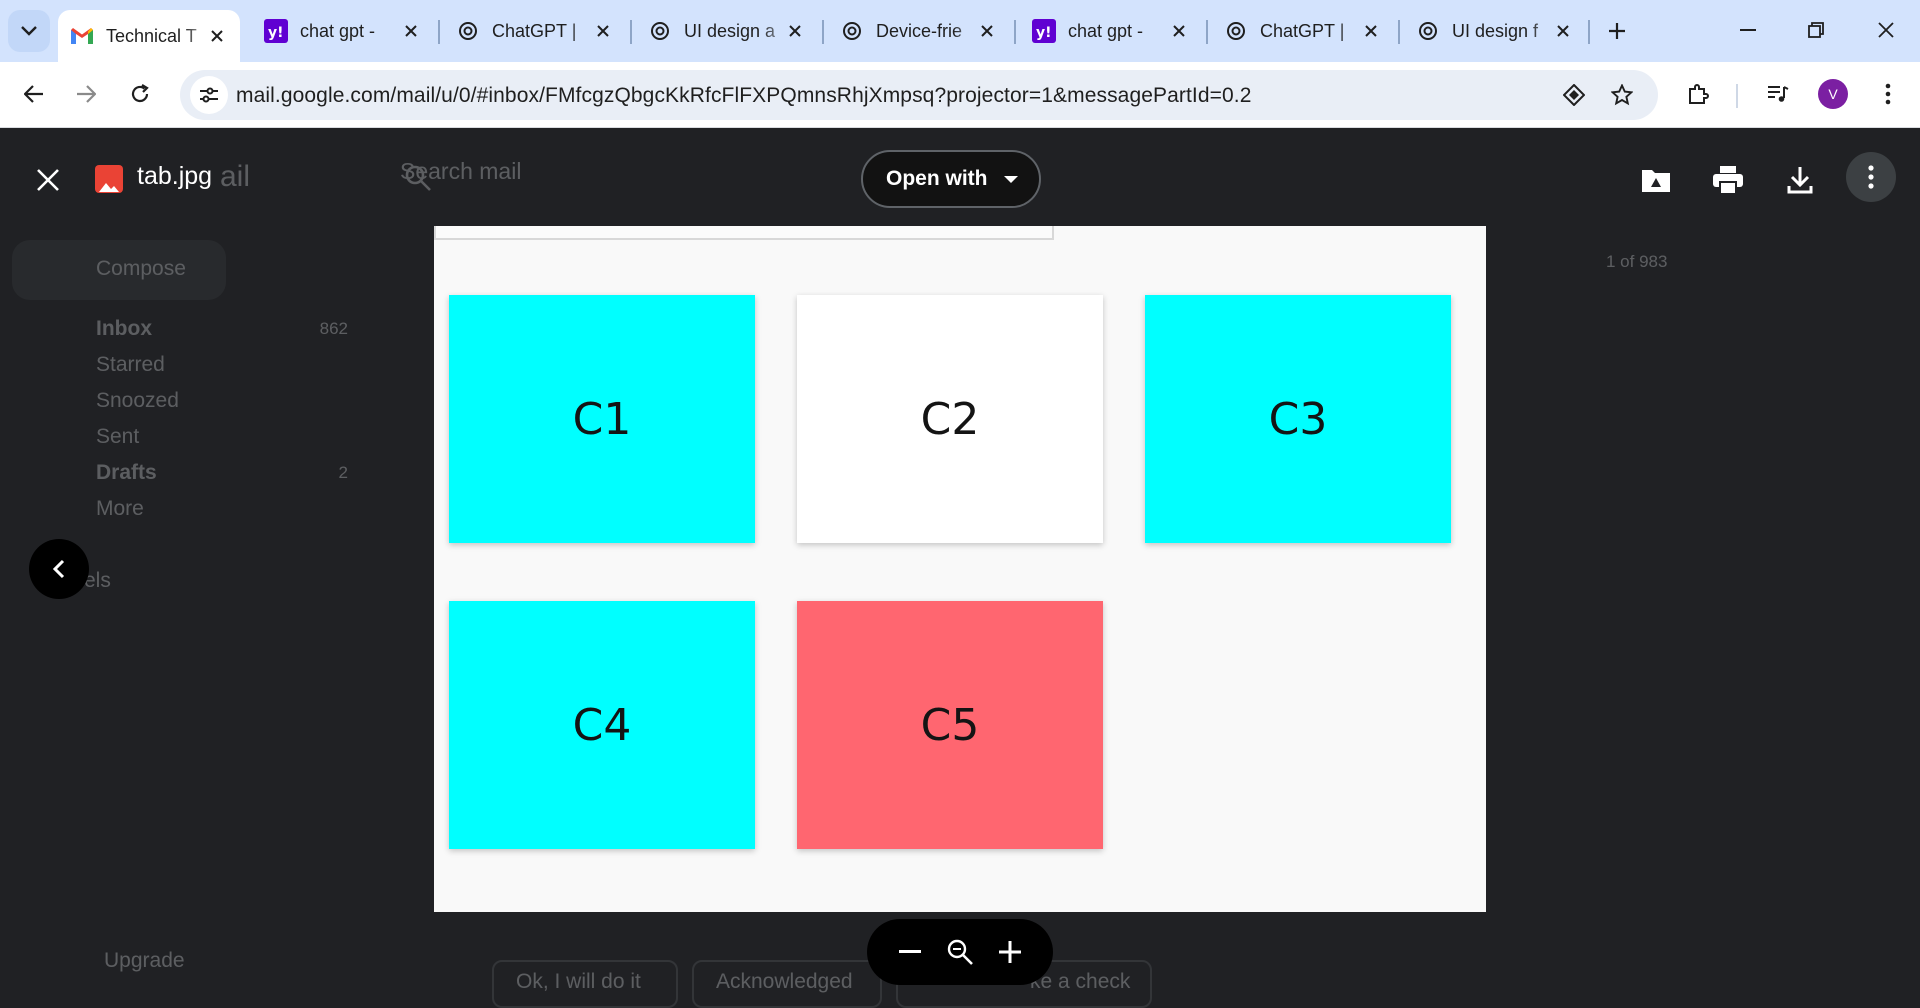  I want to click on drive-add-icon, so click(1656, 181).